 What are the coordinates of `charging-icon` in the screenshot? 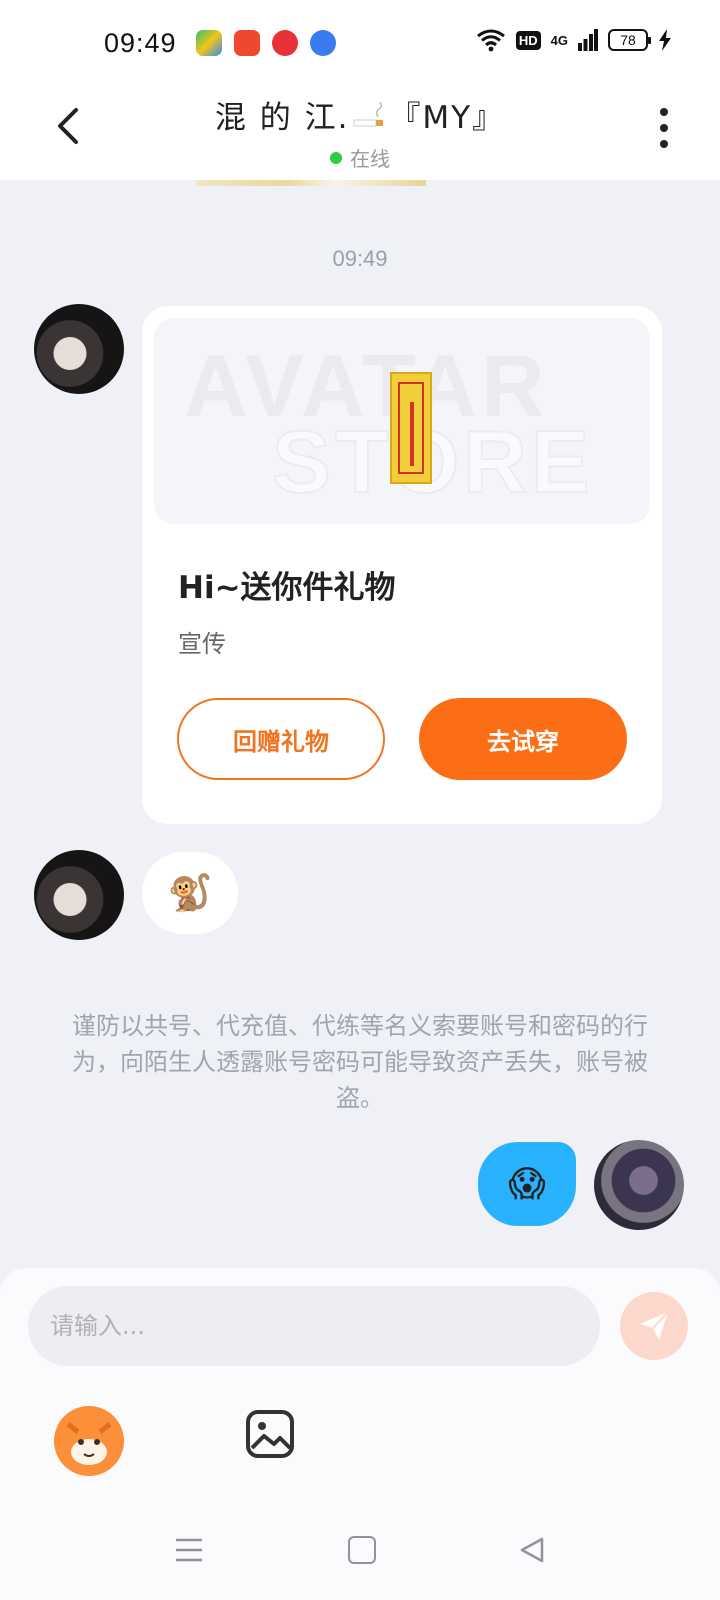 It's located at (665, 40).